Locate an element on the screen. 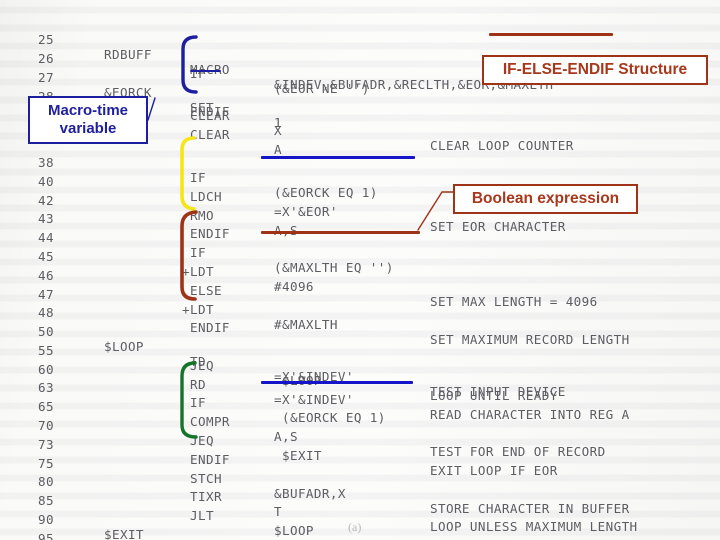 This screenshot has height=540, width=720. code-row: 46 ELSE is located at coordinates (360, 275).